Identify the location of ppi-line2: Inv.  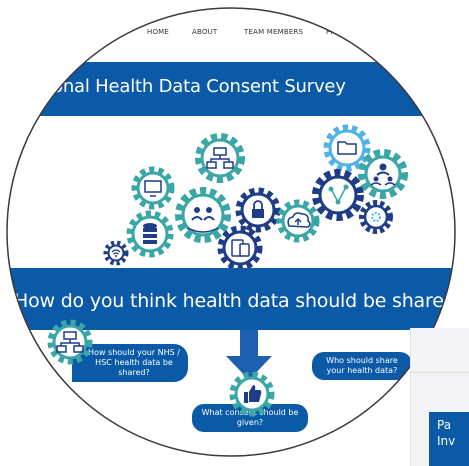
(446, 441).